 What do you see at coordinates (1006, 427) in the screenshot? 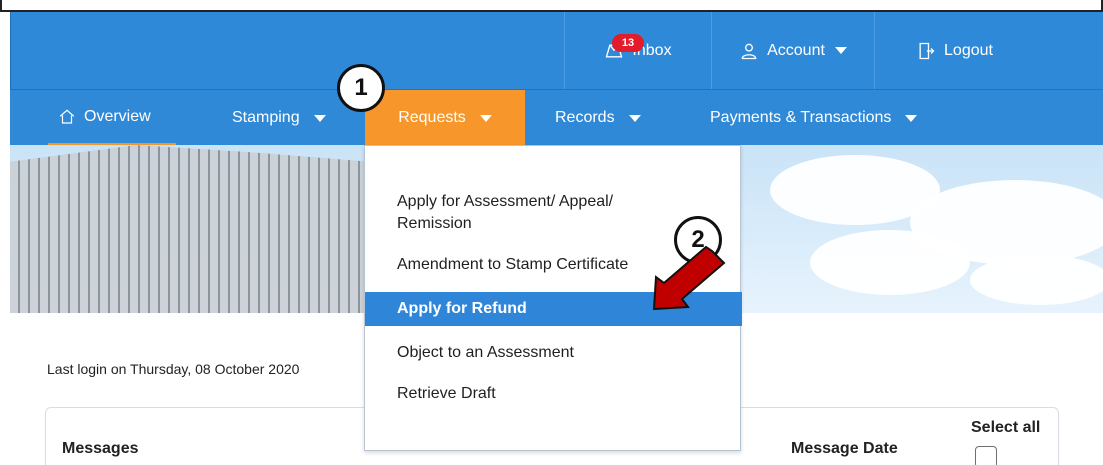
I see `select-all-label: Select all` at bounding box center [1006, 427].